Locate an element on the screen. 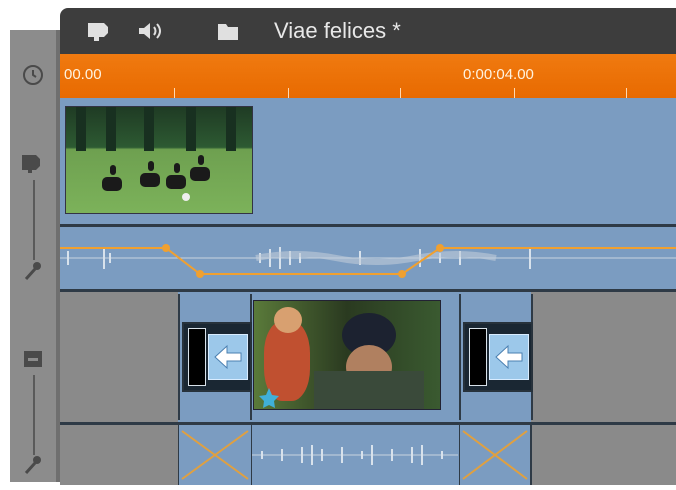 This screenshot has width=676, height=490. ruler-start-label: 00.00 is located at coordinates (83, 74).